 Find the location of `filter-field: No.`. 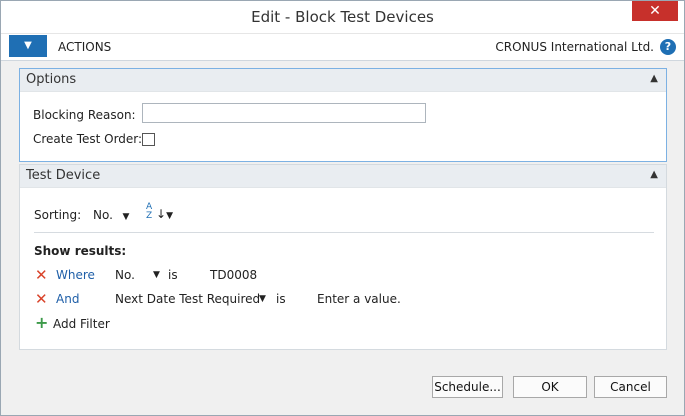

filter-field: No. is located at coordinates (125, 275).